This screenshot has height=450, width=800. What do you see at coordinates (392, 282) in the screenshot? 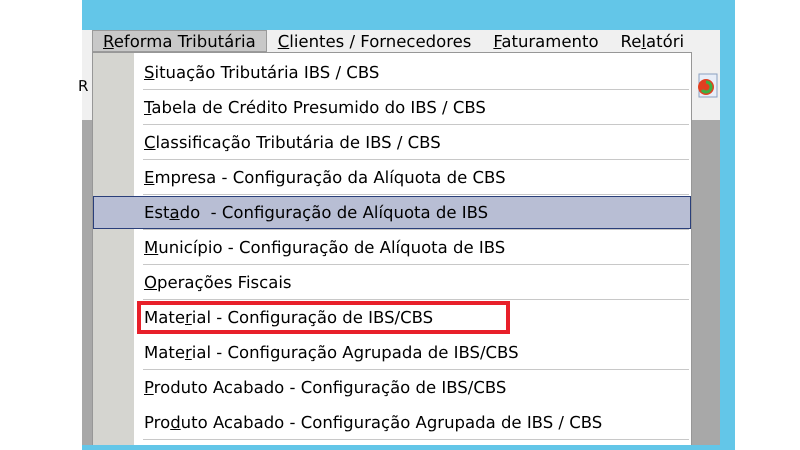
I see `menu-item: Operações Fiscais` at bounding box center [392, 282].